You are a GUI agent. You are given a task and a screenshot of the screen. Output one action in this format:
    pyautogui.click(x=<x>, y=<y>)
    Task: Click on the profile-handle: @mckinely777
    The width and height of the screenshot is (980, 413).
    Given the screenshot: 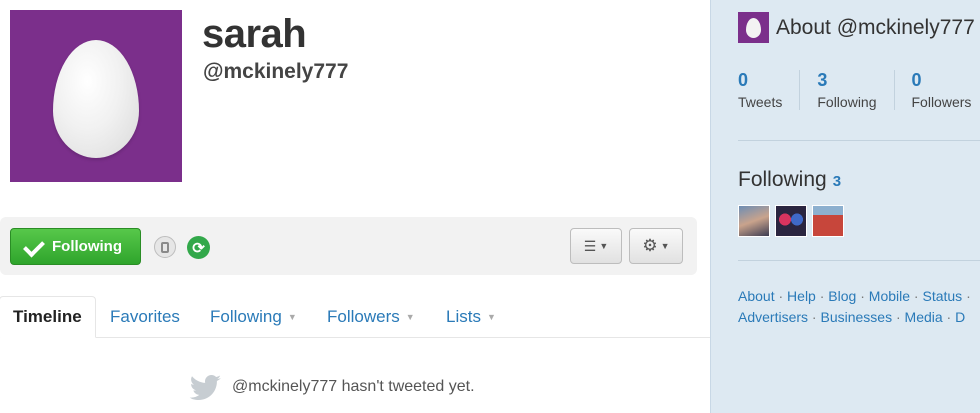 What is the action you would take?
    pyautogui.click(x=276, y=71)
    